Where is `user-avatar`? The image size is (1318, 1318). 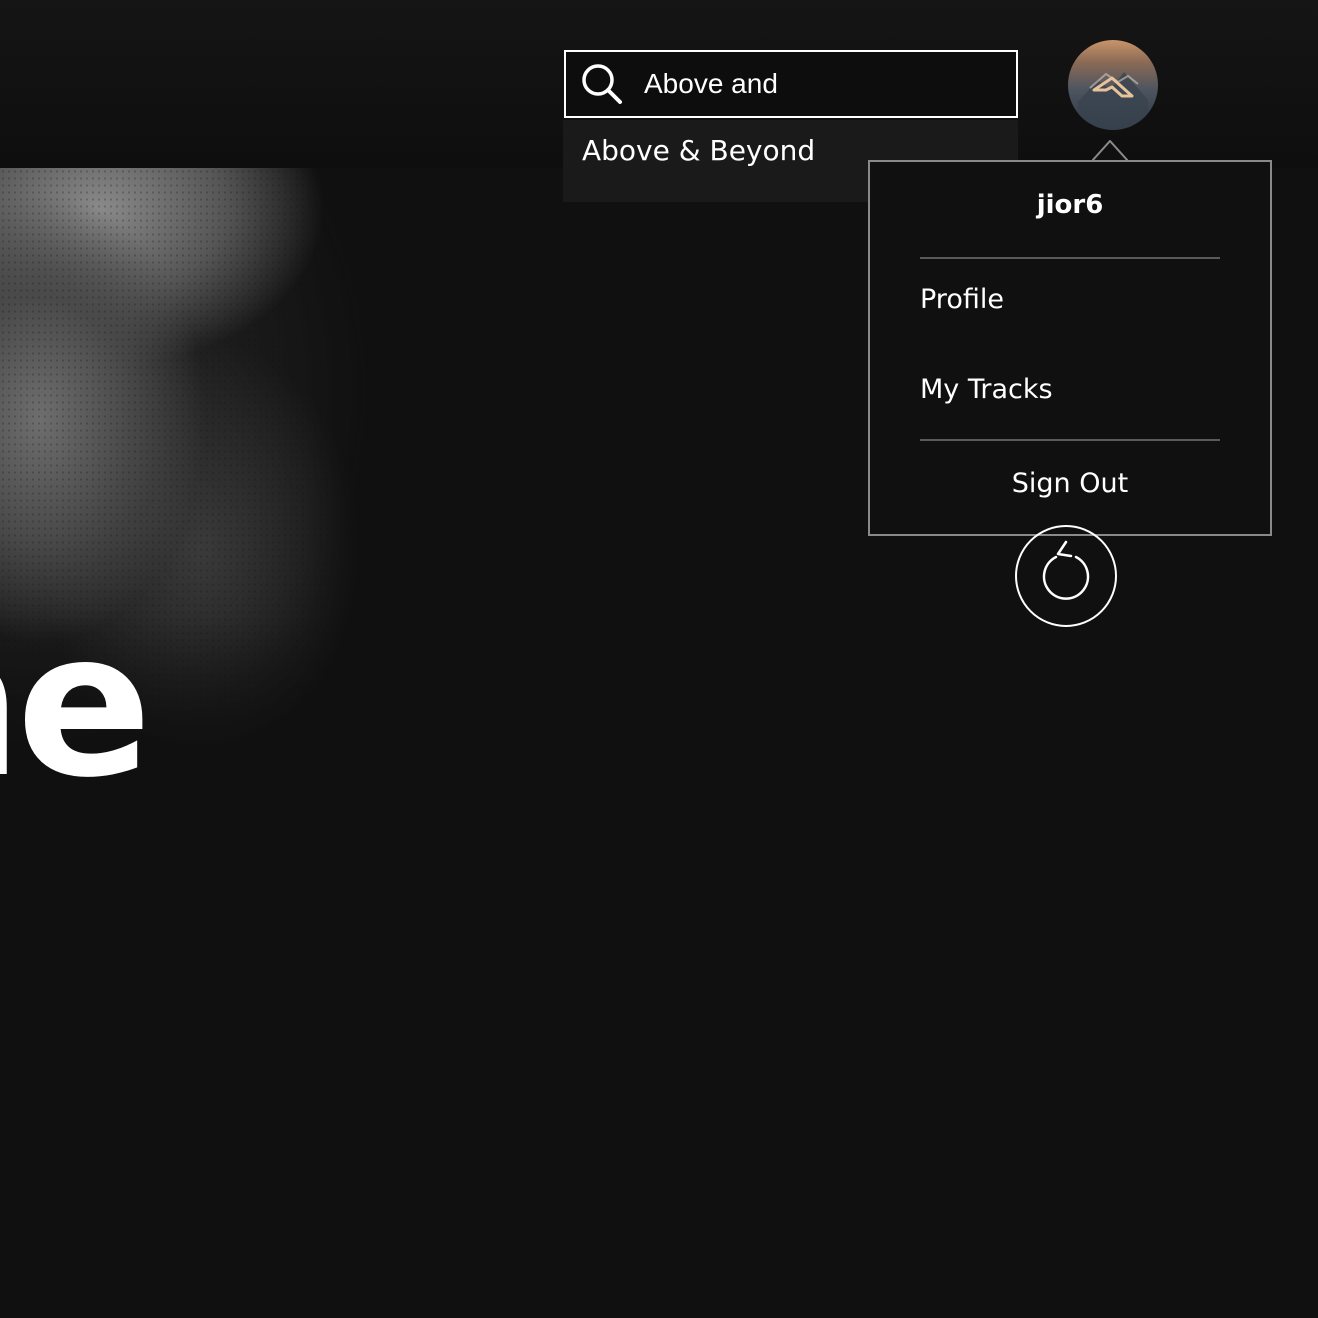 user-avatar is located at coordinates (1113, 85).